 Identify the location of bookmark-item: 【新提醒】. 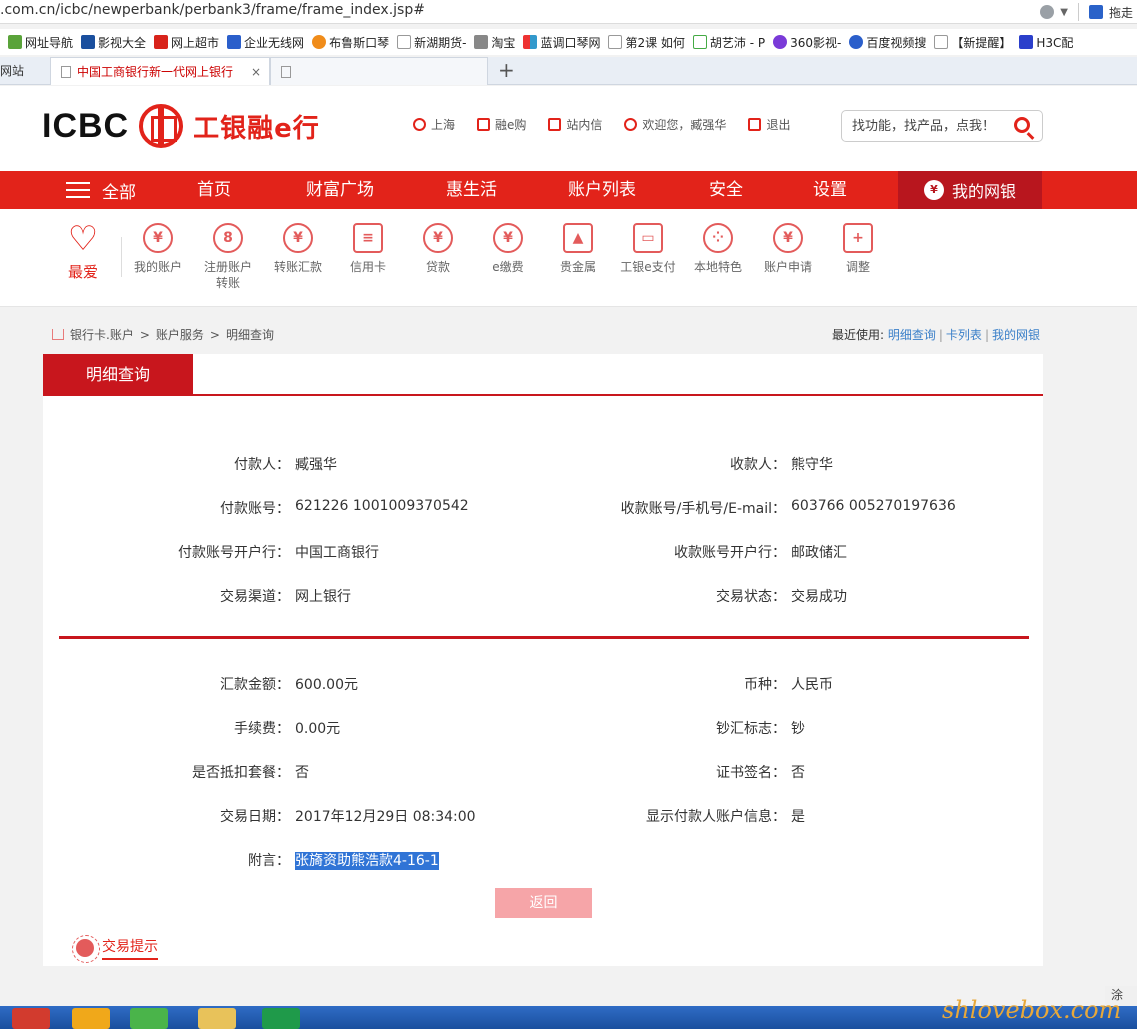
(972, 42).